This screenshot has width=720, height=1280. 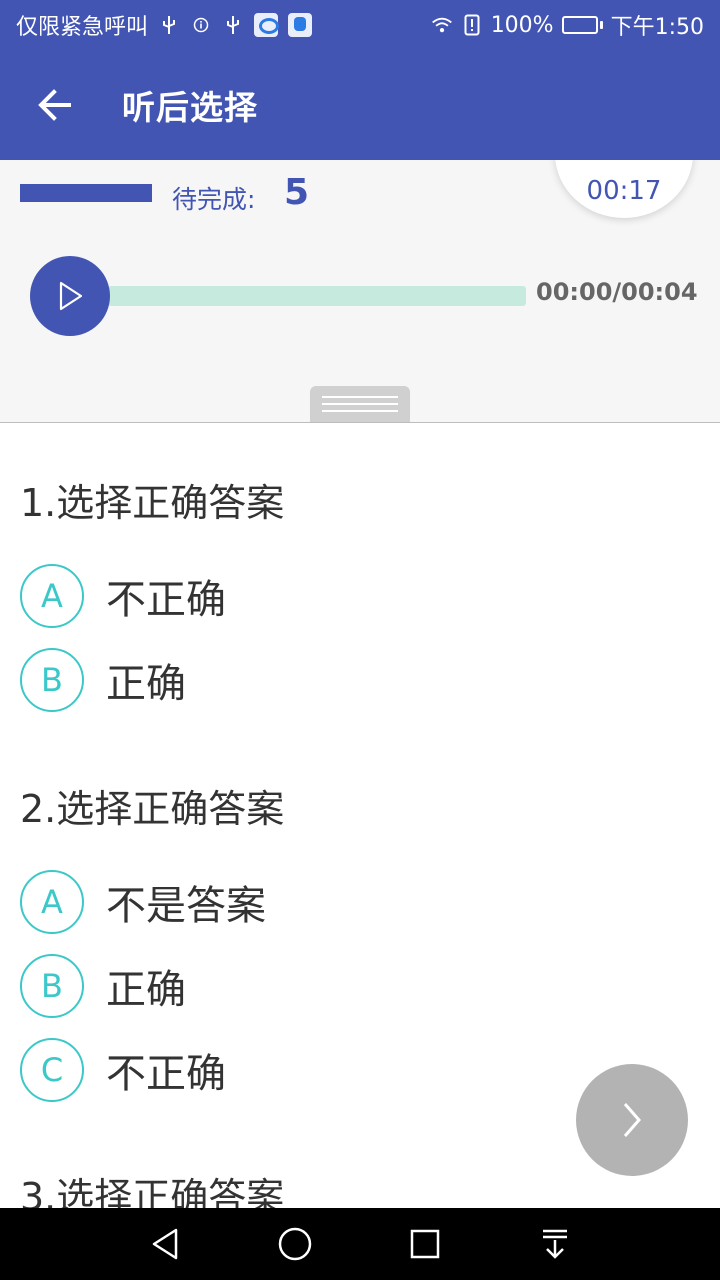 I want to click on option-1b: B 正确, so click(x=103, y=680).